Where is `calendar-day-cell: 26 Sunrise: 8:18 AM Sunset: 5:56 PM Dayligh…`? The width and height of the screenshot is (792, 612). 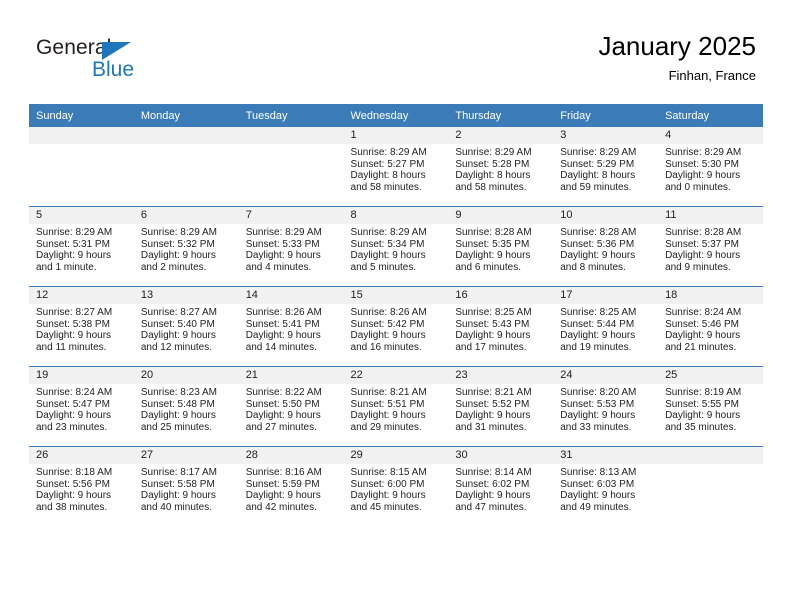 calendar-day-cell: 26 Sunrise: 8:18 AM Sunset: 5:56 PM Dayligh… is located at coordinates (81, 486).